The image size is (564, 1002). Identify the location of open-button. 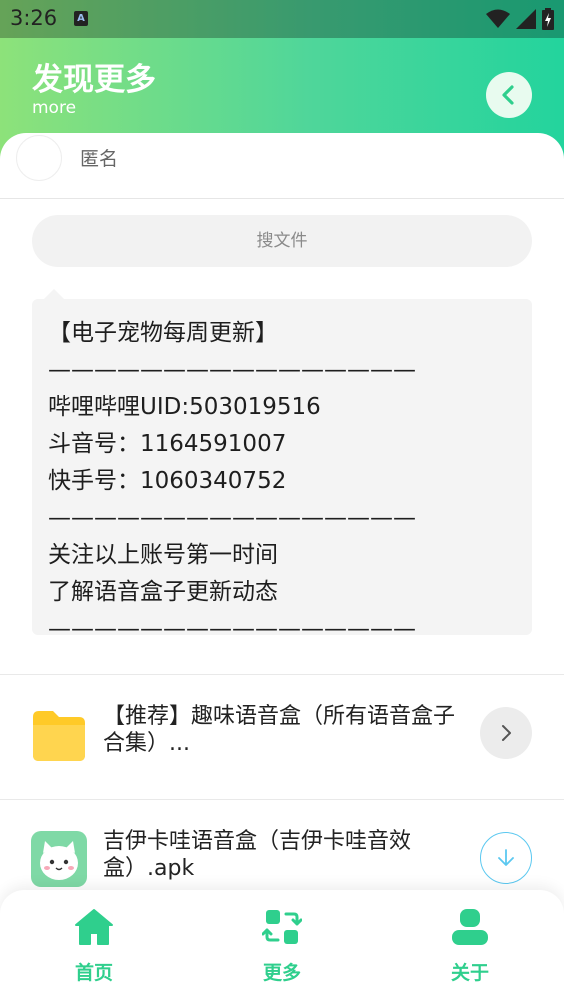
(506, 733).